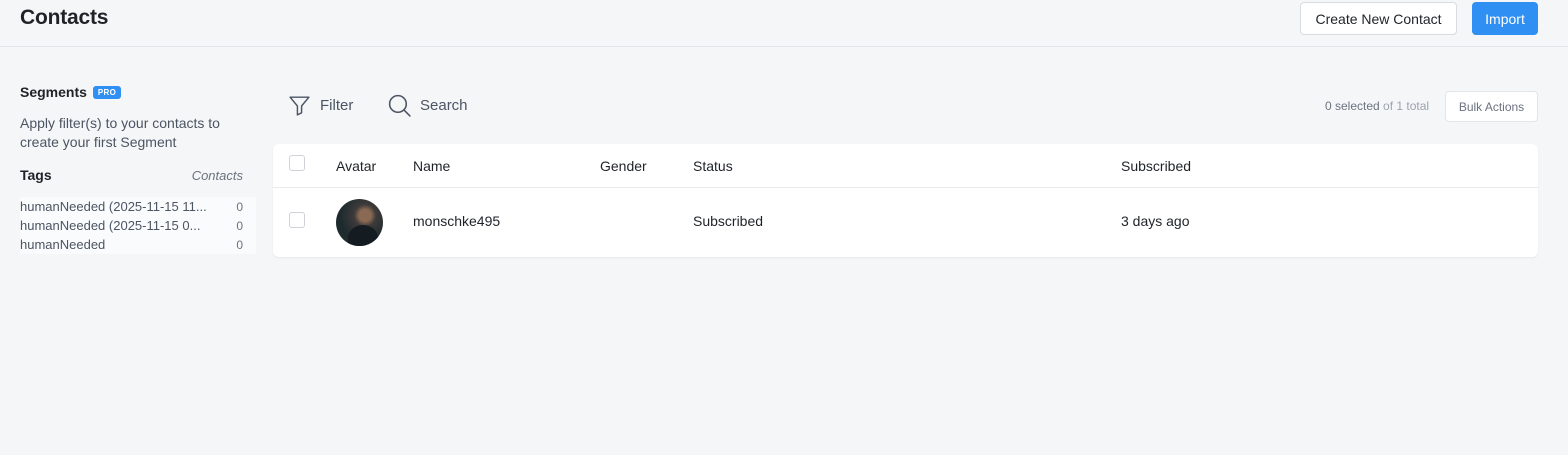  Describe the element at coordinates (623, 166) in the screenshot. I see `column-header-gender: Gender` at that location.